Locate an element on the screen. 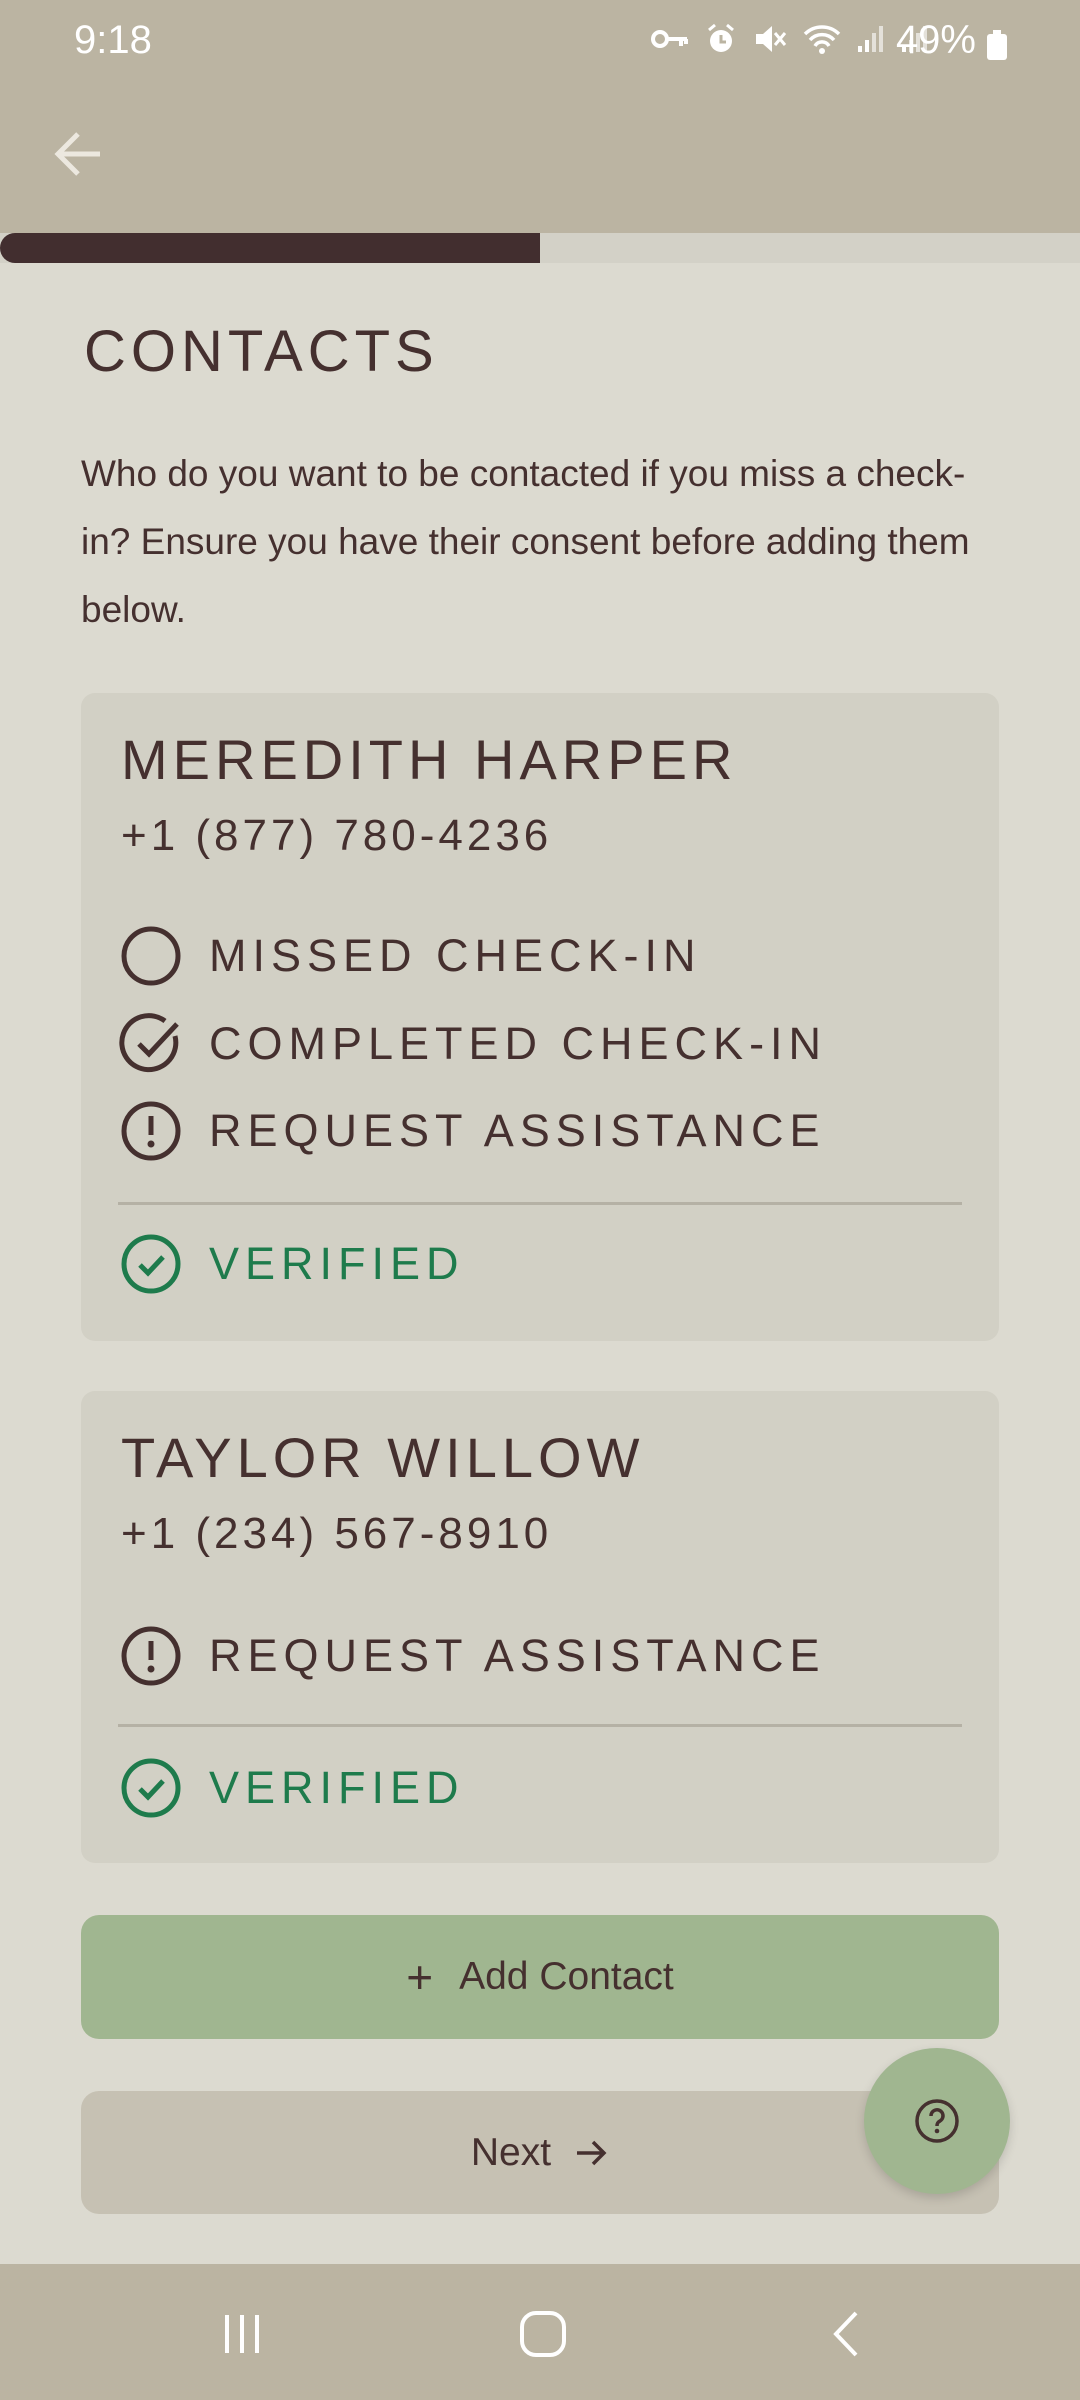 This screenshot has height=2400, width=1080. circle-empty-icon is located at coordinates (151, 956).